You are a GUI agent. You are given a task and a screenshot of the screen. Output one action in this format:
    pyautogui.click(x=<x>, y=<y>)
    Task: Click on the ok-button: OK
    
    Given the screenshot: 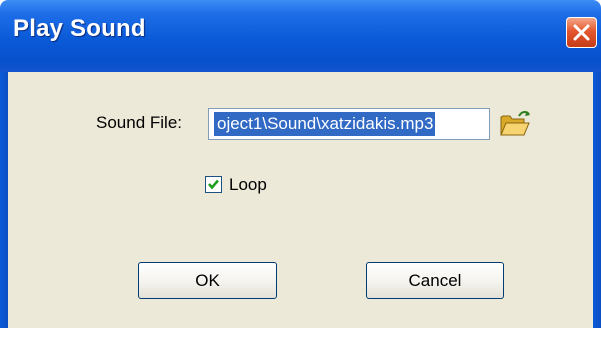 What is the action you would take?
    pyautogui.click(x=207, y=280)
    